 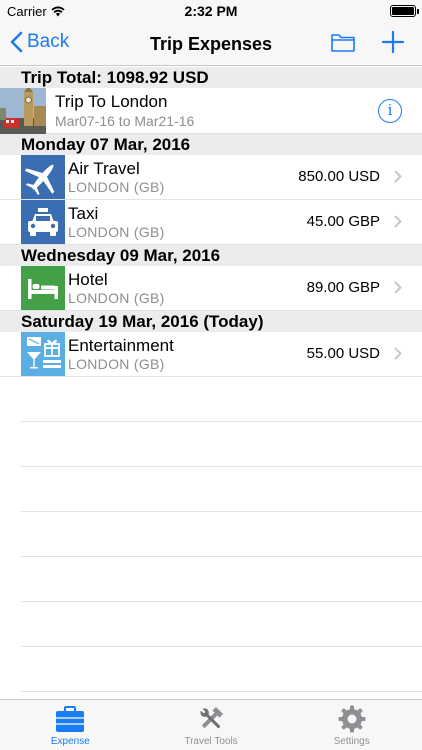 What do you see at coordinates (23, 111) in the screenshot?
I see `london-trip-thumbnail` at bounding box center [23, 111].